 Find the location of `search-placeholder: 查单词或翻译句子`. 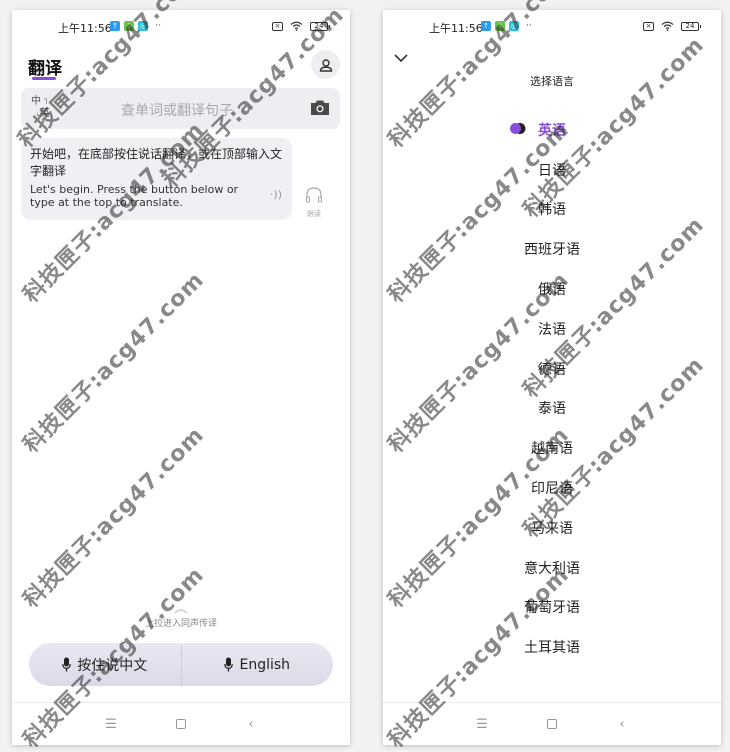

search-placeholder: 查单词或翻译句子 is located at coordinates (177, 111).